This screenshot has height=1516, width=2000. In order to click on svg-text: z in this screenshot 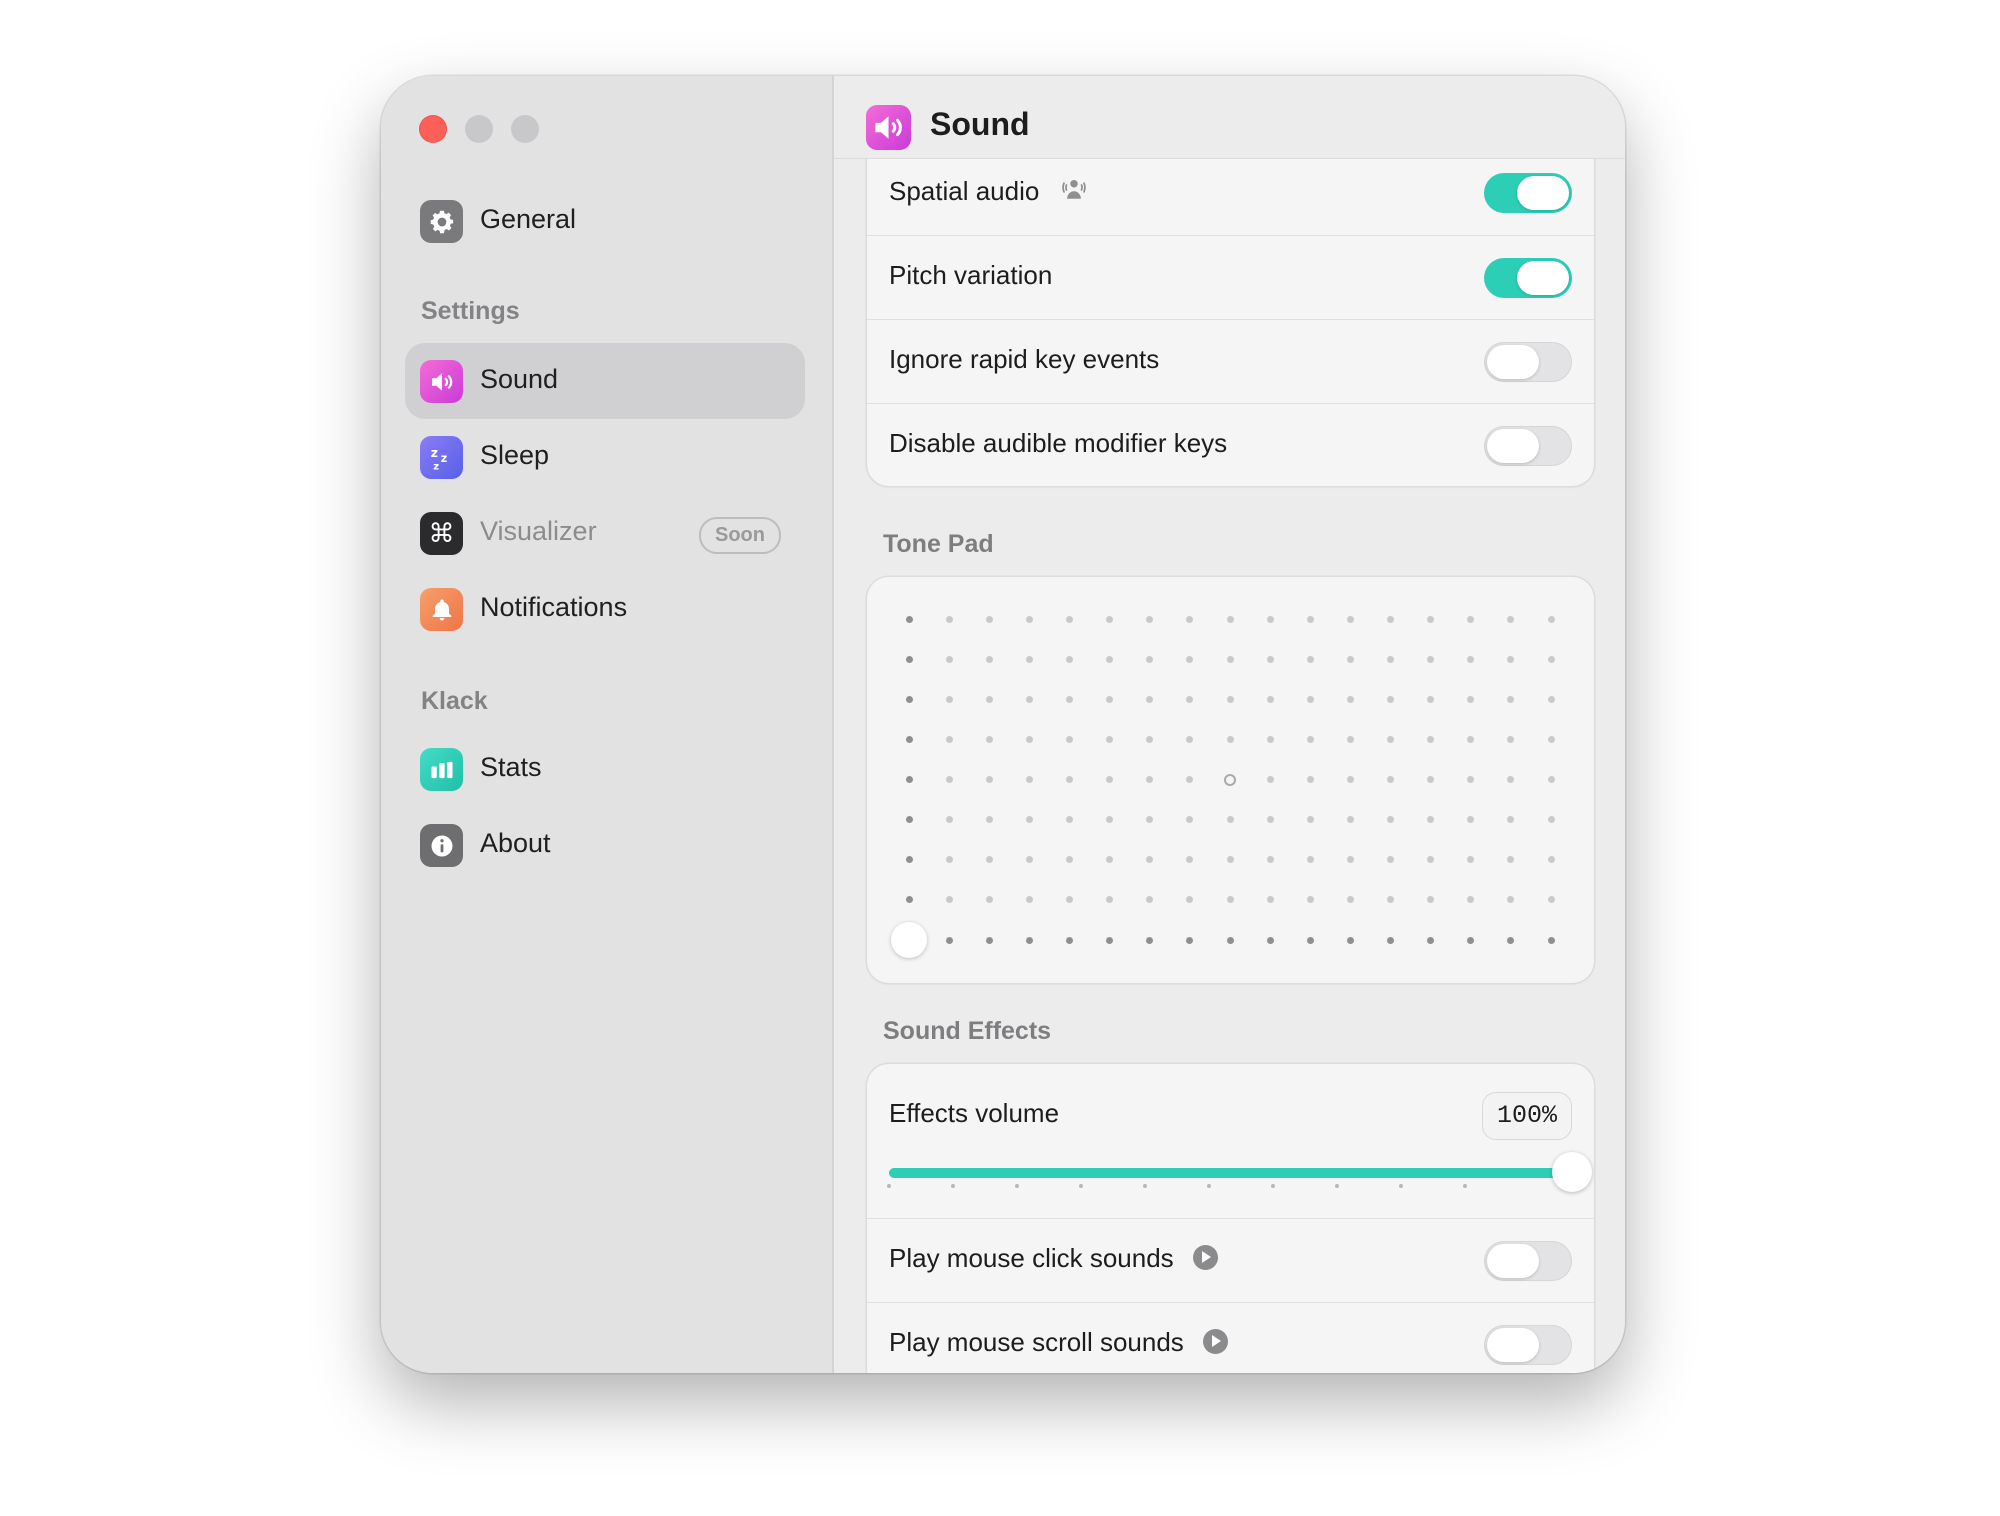, I will do `click(443, 457)`.